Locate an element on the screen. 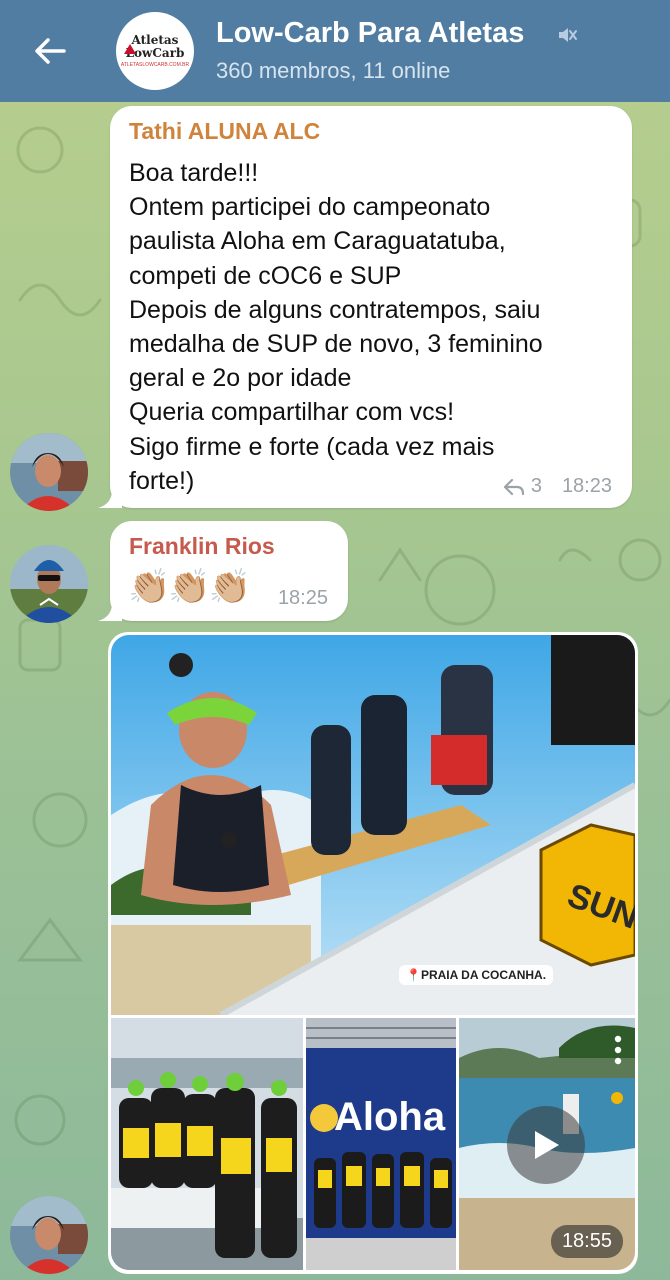 This screenshot has width=670, height=1280. logo-subtext: ATLETASLOWCARB.COM.BR is located at coordinates (155, 65).